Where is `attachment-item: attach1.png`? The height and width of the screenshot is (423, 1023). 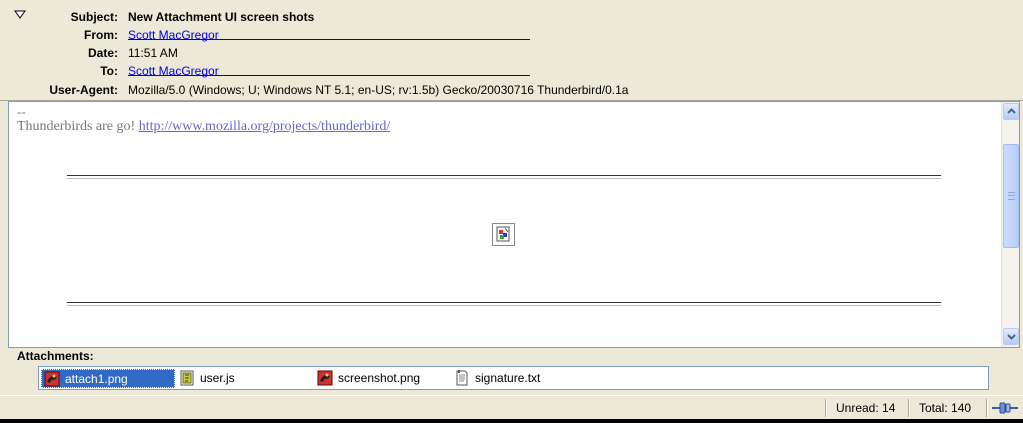
attachment-item: attach1.png is located at coordinates (108, 378).